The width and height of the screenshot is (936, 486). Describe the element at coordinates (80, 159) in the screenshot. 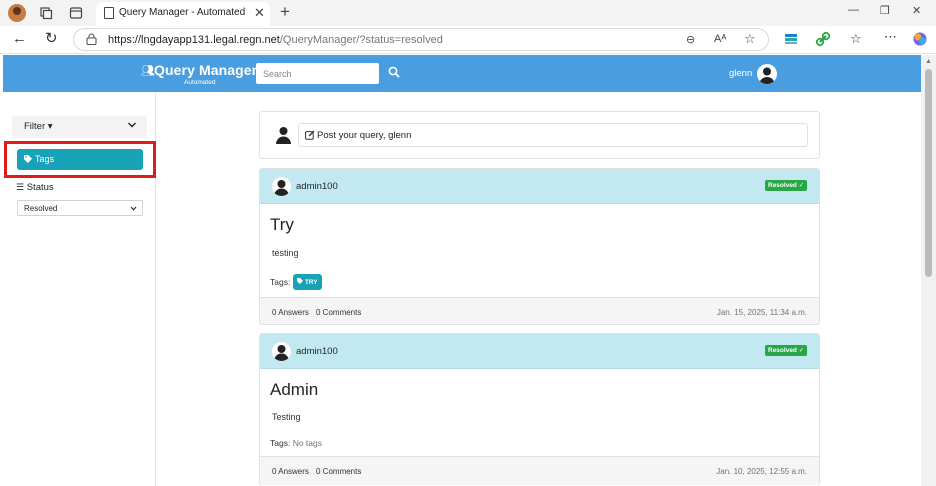

I see `highlight-box` at that location.